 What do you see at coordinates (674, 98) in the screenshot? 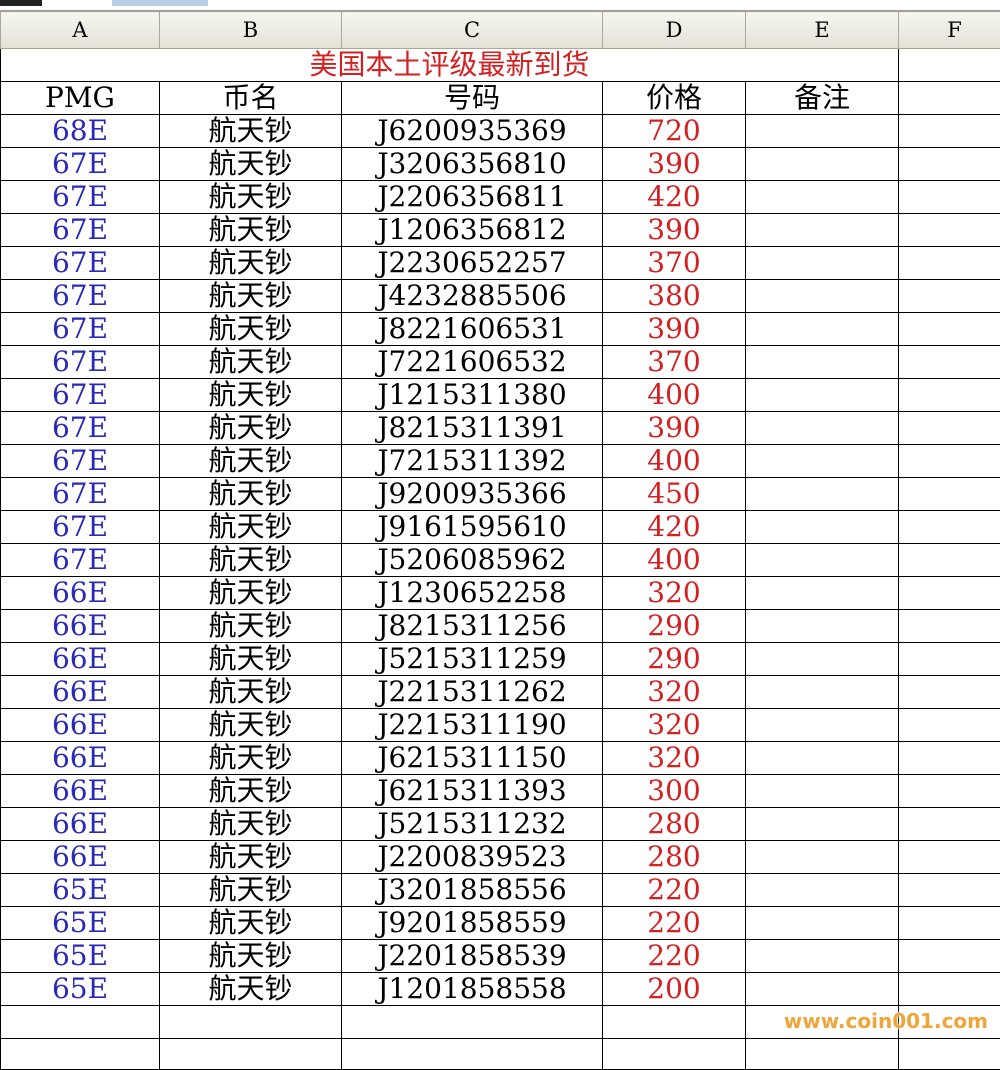
I see `header-price: 价格` at bounding box center [674, 98].